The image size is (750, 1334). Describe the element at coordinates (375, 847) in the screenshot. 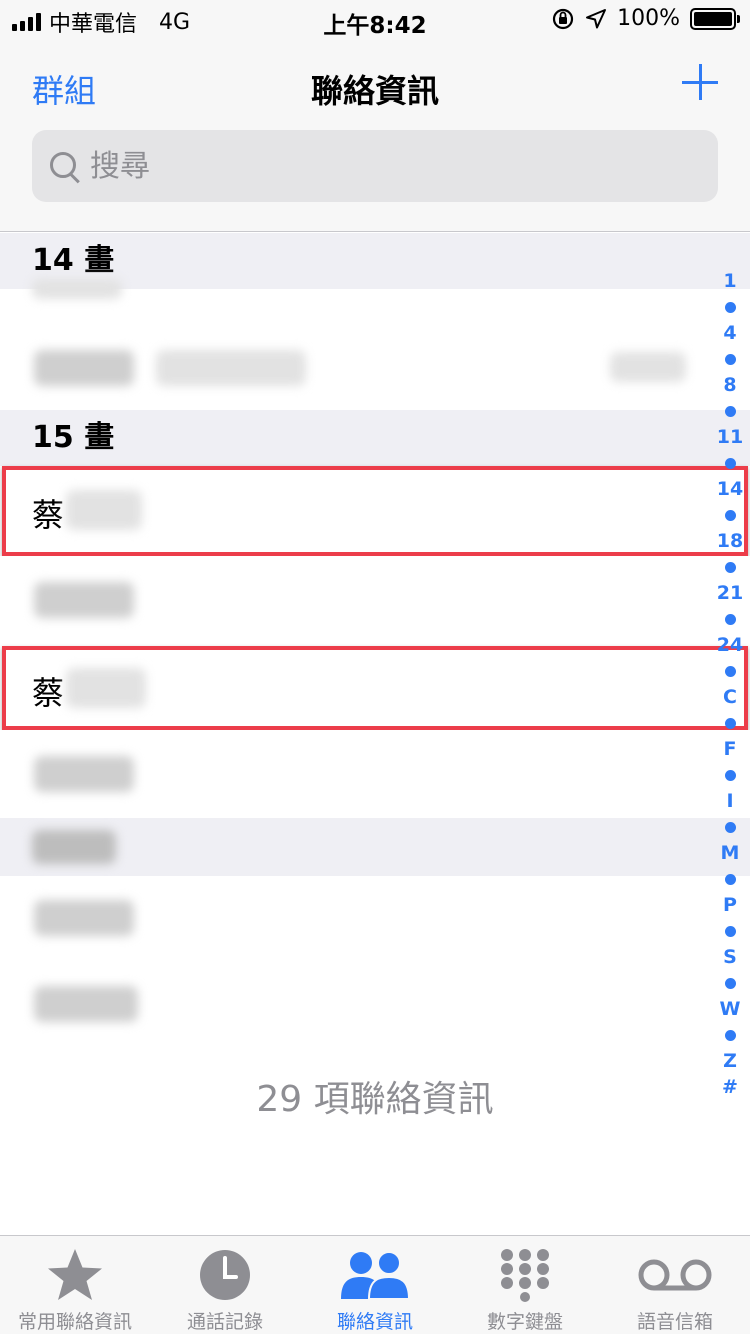

I see `section-header-blurred` at that location.